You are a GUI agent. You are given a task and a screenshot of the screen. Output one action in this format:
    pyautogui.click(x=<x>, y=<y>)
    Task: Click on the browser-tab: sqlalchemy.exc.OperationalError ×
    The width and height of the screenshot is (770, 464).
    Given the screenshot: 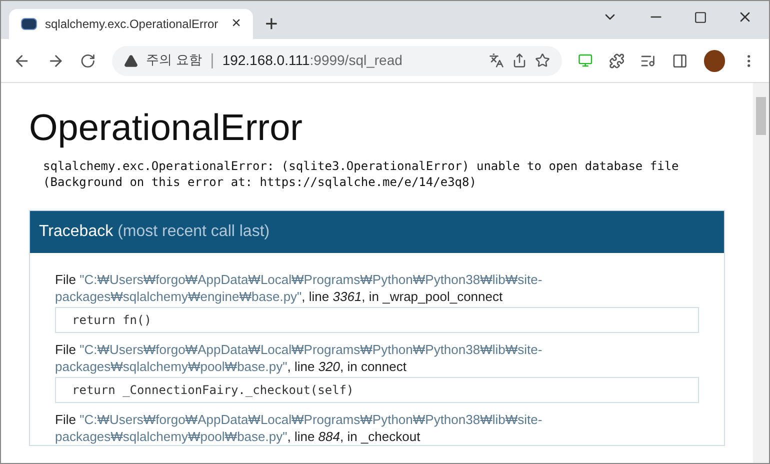 What is the action you would take?
    pyautogui.click(x=131, y=24)
    